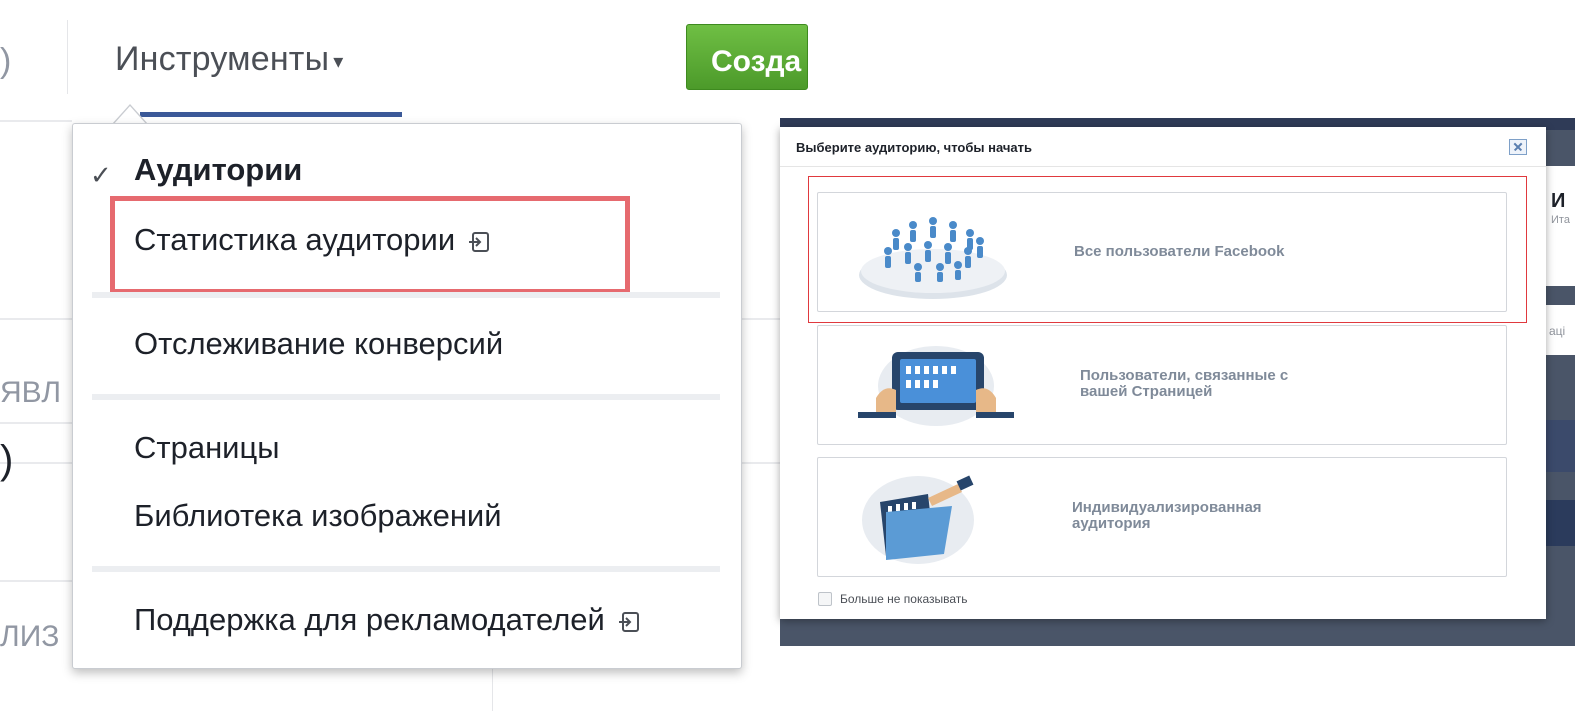  What do you see at coordinates (825, 599) in the screenshot?
I see `dont-show-checkbox` at bounding box center [825, 599].